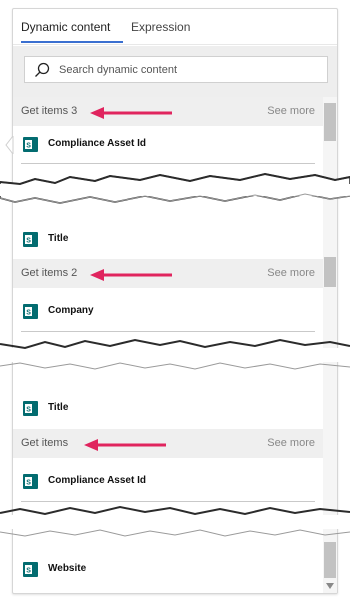 The height and width of the screenshot is (599, 350). I want to click on search-box, so click(176, 69).